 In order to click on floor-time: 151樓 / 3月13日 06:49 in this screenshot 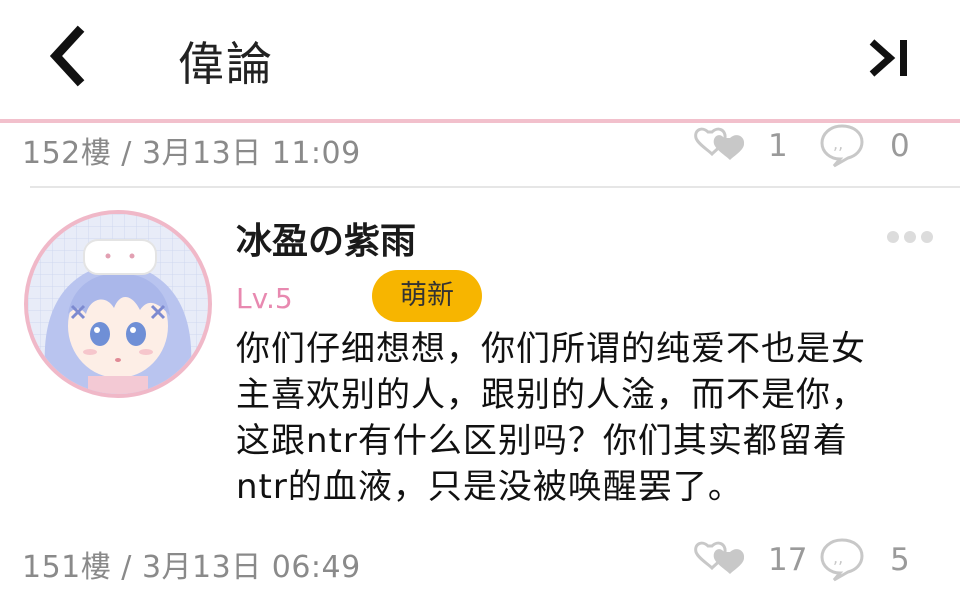, I will do `click(191, 567)`.